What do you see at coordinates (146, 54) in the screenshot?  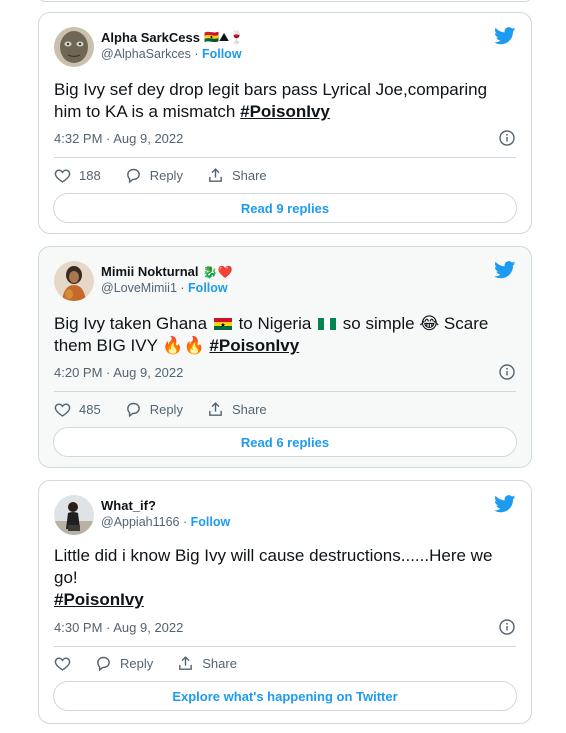 I see `author-handle: @AlphaSarkces` at bounding box center [146, 54].